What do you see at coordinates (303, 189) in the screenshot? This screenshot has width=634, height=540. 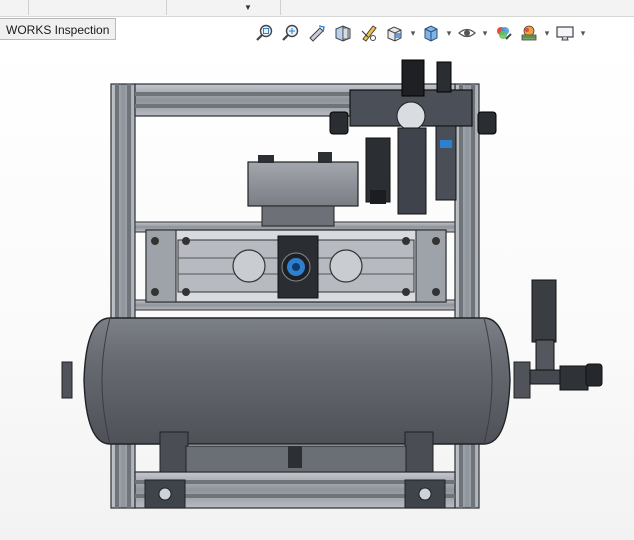 I see `motor-housing` at bounding box center [303, 189].